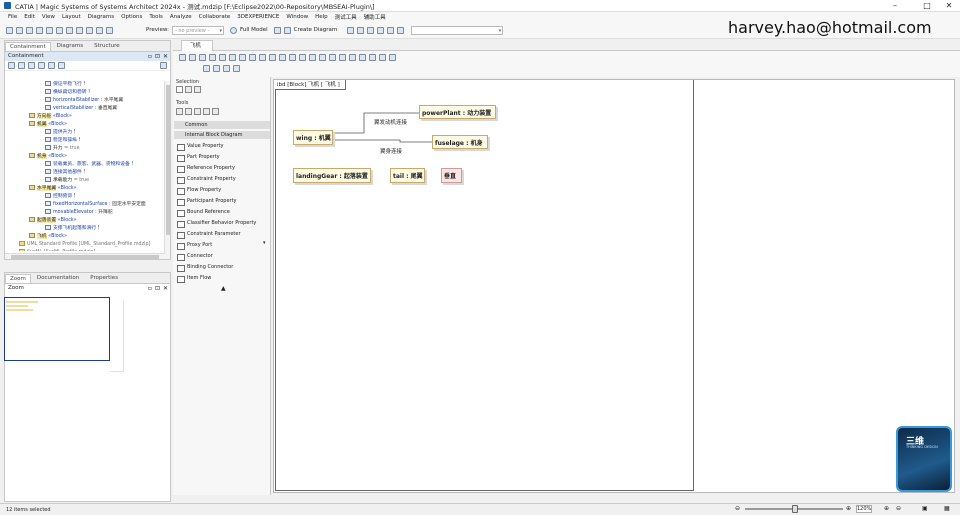 The width and height of the screenshot is (960, 515). Describe the element at coordinates (898, 508) in the screenshot. I see `zoom-reset-icon: ⊖` at that location.